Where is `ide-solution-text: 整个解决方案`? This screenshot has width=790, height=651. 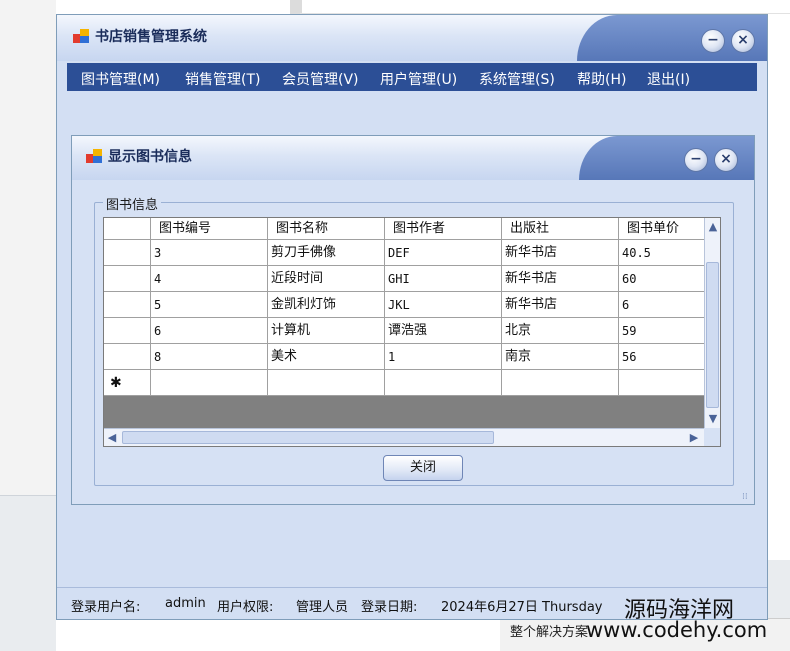
ide-solution-text: 整个解决方案 is located at coordinates (549, 632).